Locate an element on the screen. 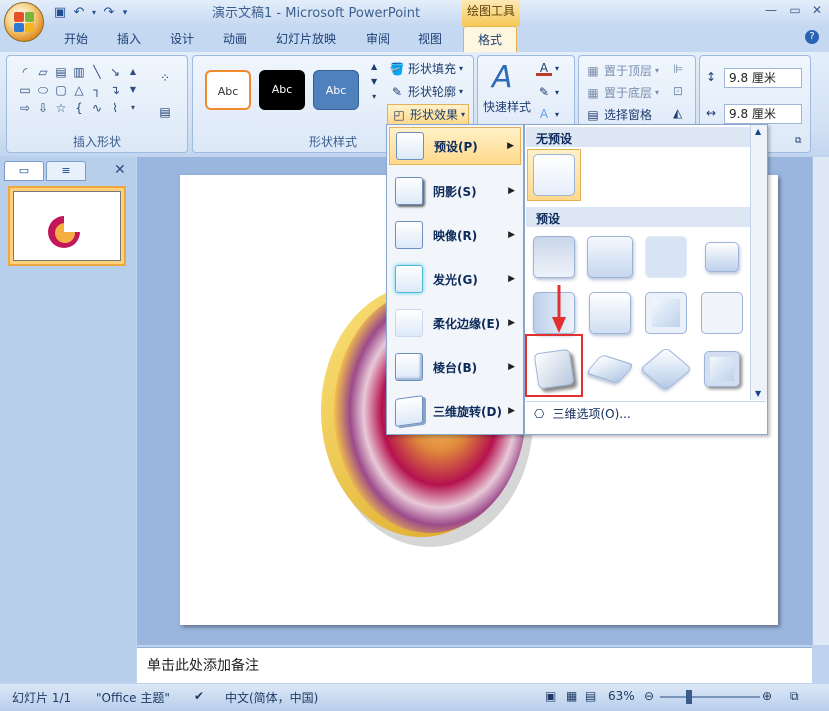 Image resolution: width=829 pixels, height=711 pixels. tab-slides-icon: ▭ is located at coordinates (24, 171).